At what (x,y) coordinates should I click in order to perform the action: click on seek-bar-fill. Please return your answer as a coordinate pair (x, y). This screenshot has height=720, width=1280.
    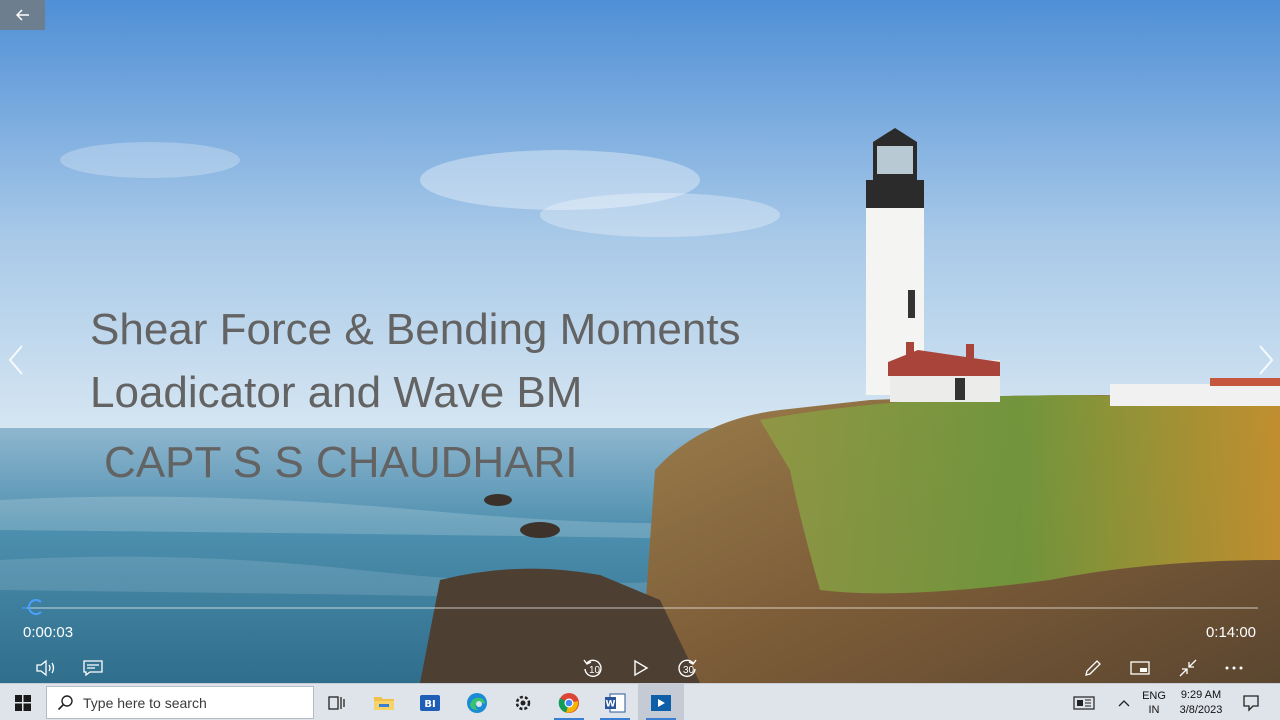
    Looking at the image, I should click on (24, 608).